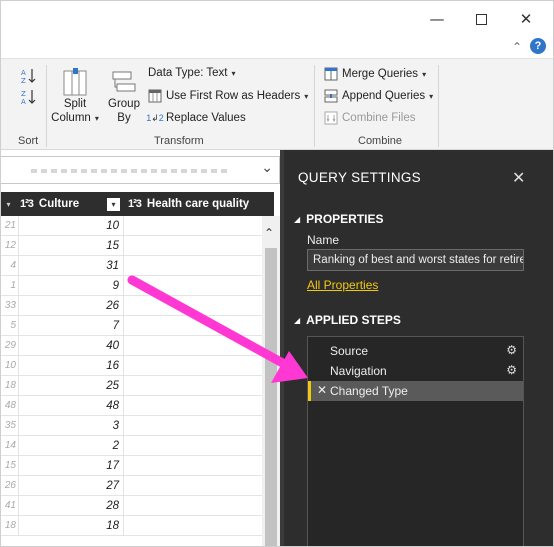 Image resolution: width=554 pixels, height=547 pixels. I want to click on chevron-down-icon: ⌄, so click(267, 168).